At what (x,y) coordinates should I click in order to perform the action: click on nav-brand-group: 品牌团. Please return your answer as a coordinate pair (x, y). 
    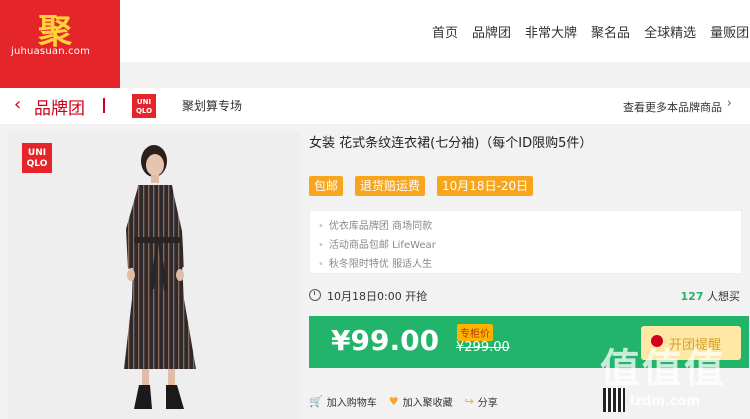
    Looking at the image, I should click on (491, 31).